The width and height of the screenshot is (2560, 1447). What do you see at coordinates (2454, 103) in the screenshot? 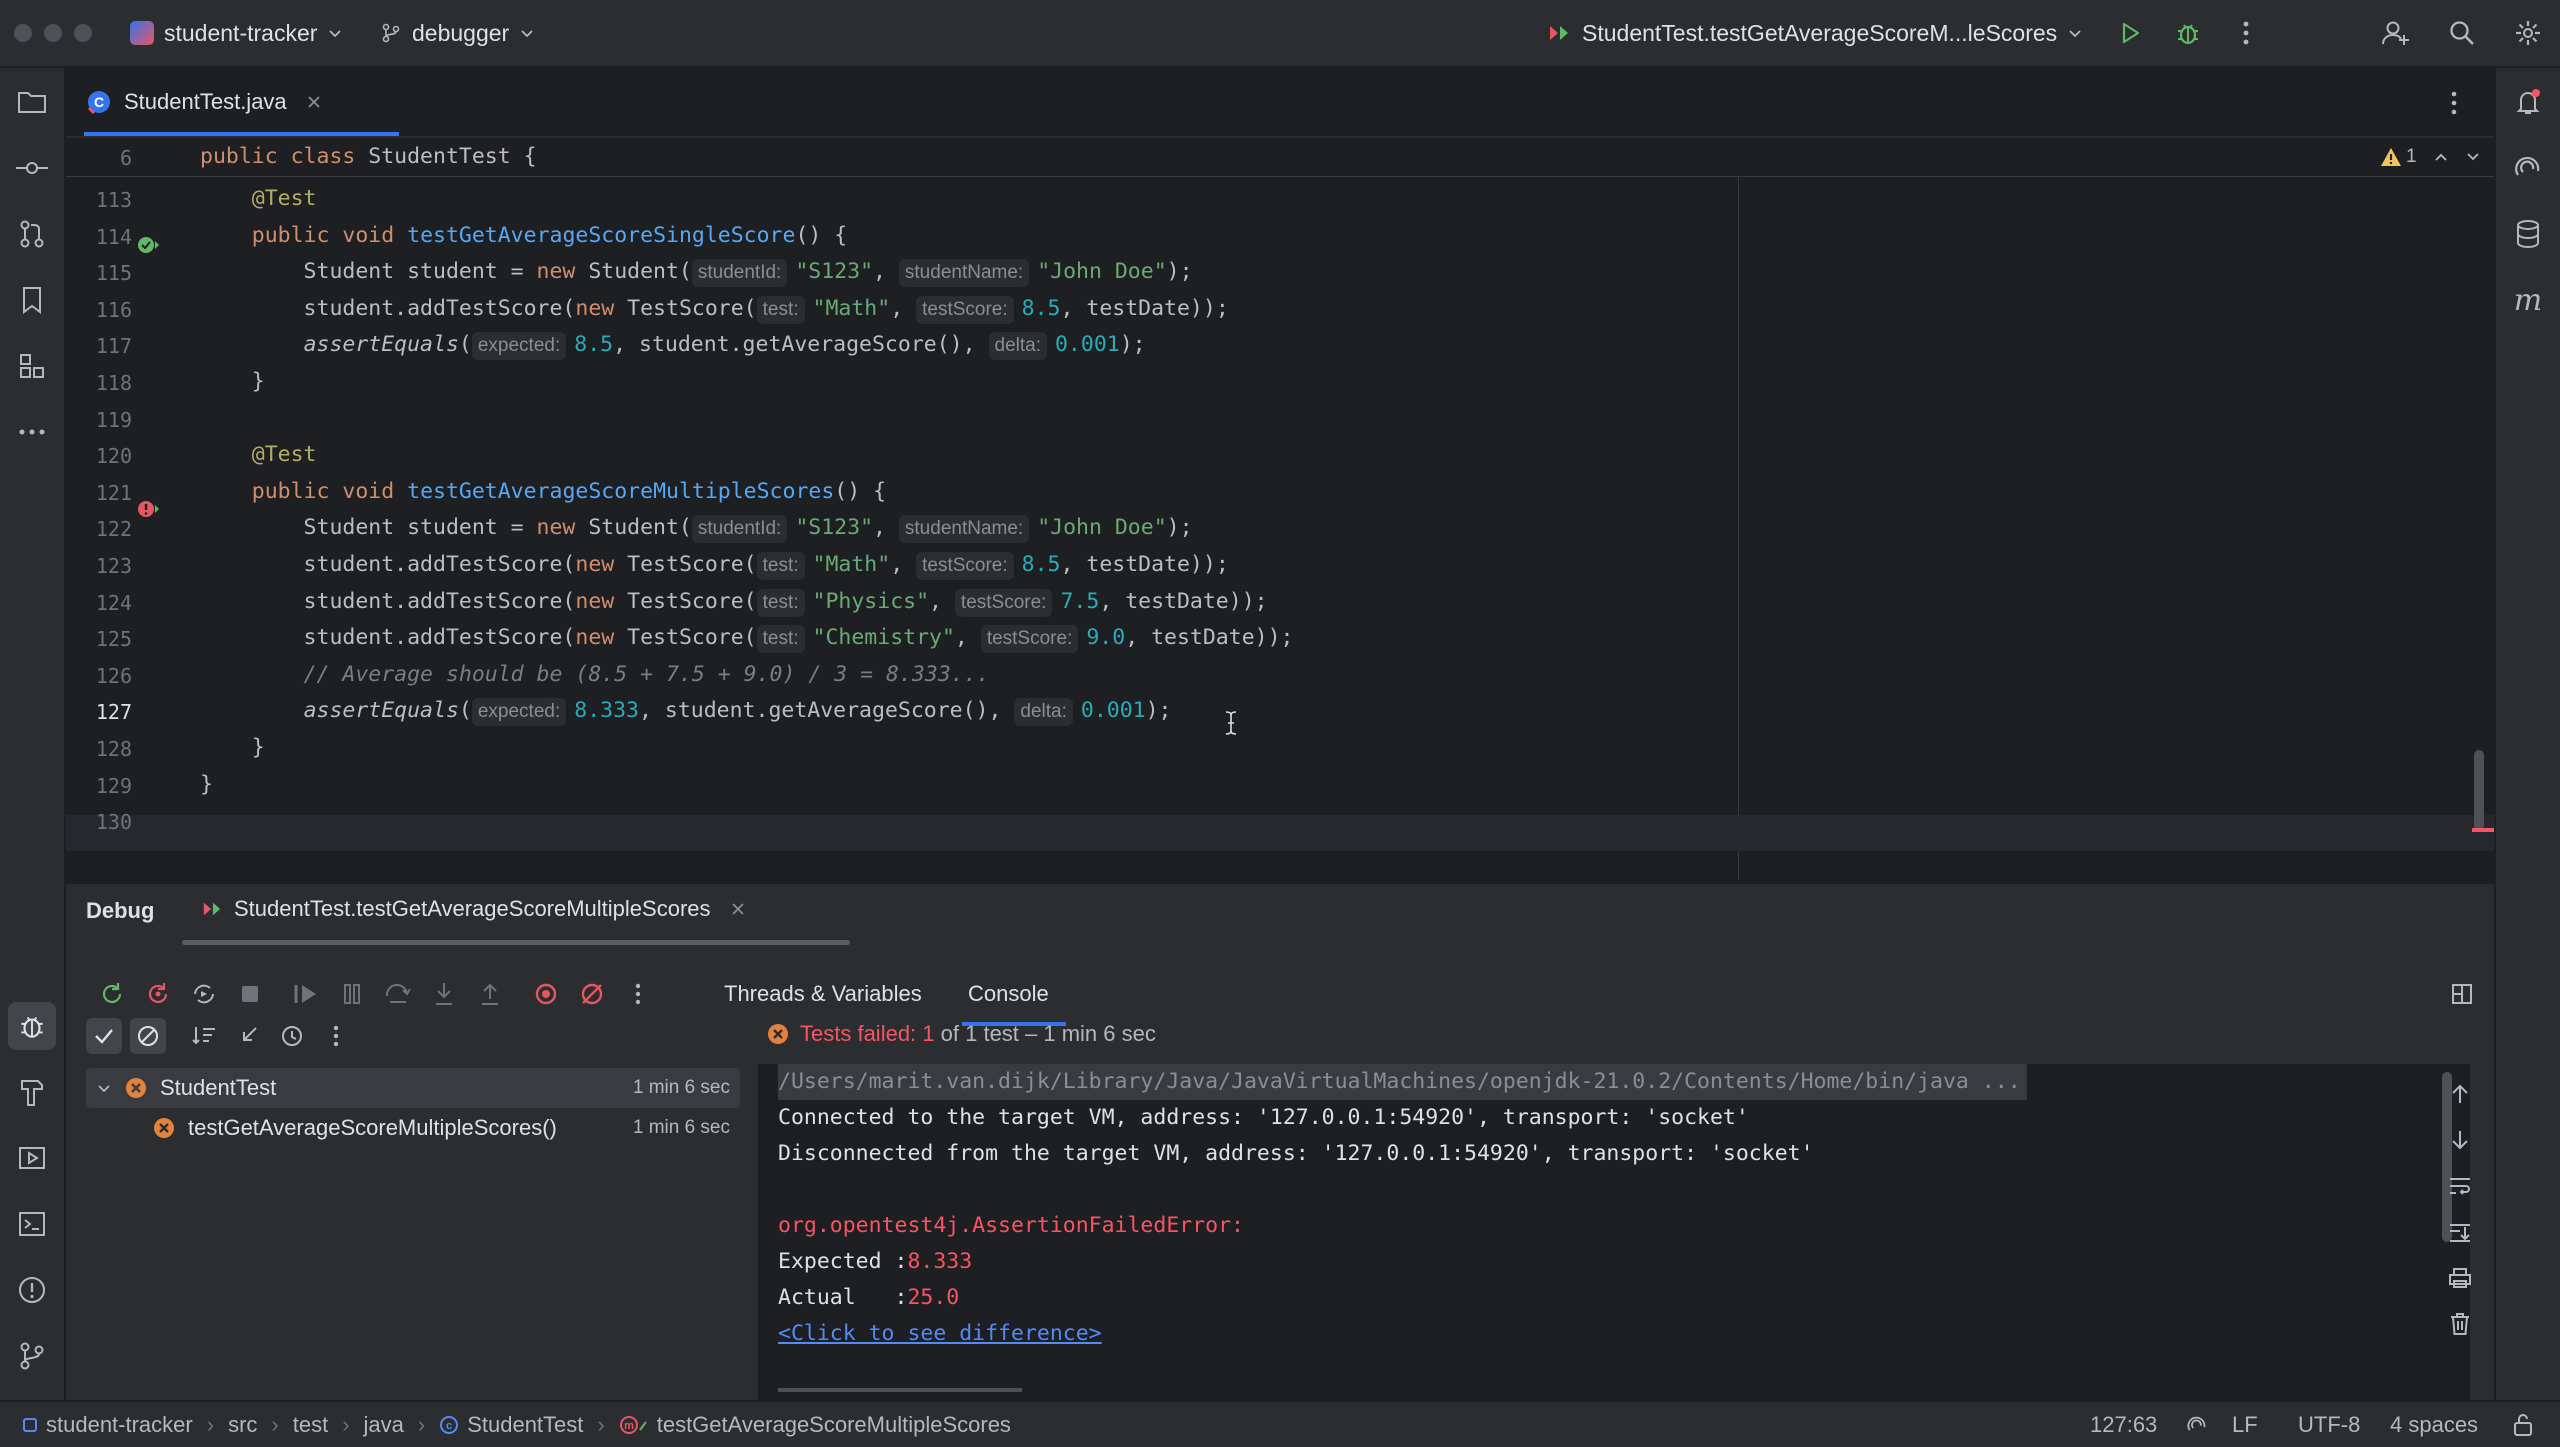
I see `tab-actions-icon` at bounding box center [2454, 103].